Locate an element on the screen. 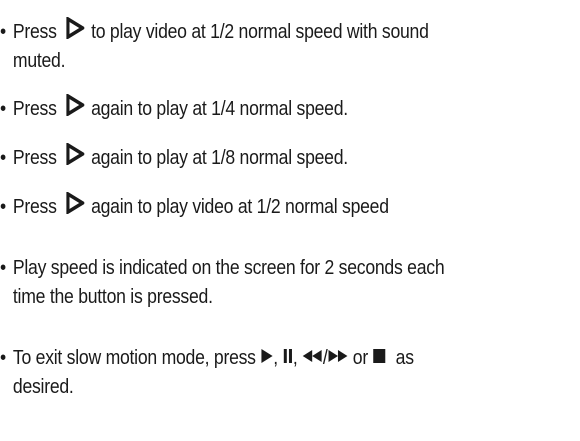 The width and height of the screenshot is (580, 441). pause-icon is located at coordinates (288, 356).